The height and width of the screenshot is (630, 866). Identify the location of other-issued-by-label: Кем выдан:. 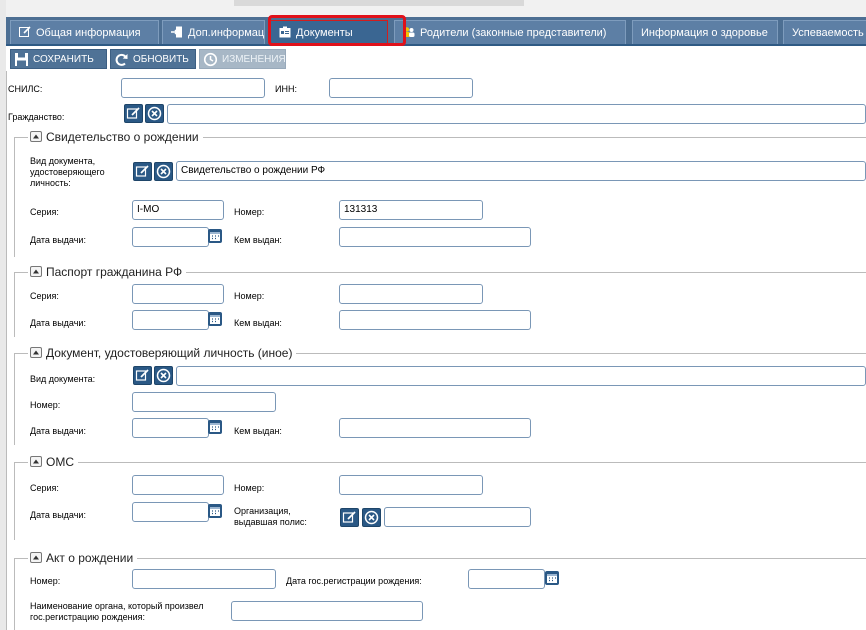
(258, 431).